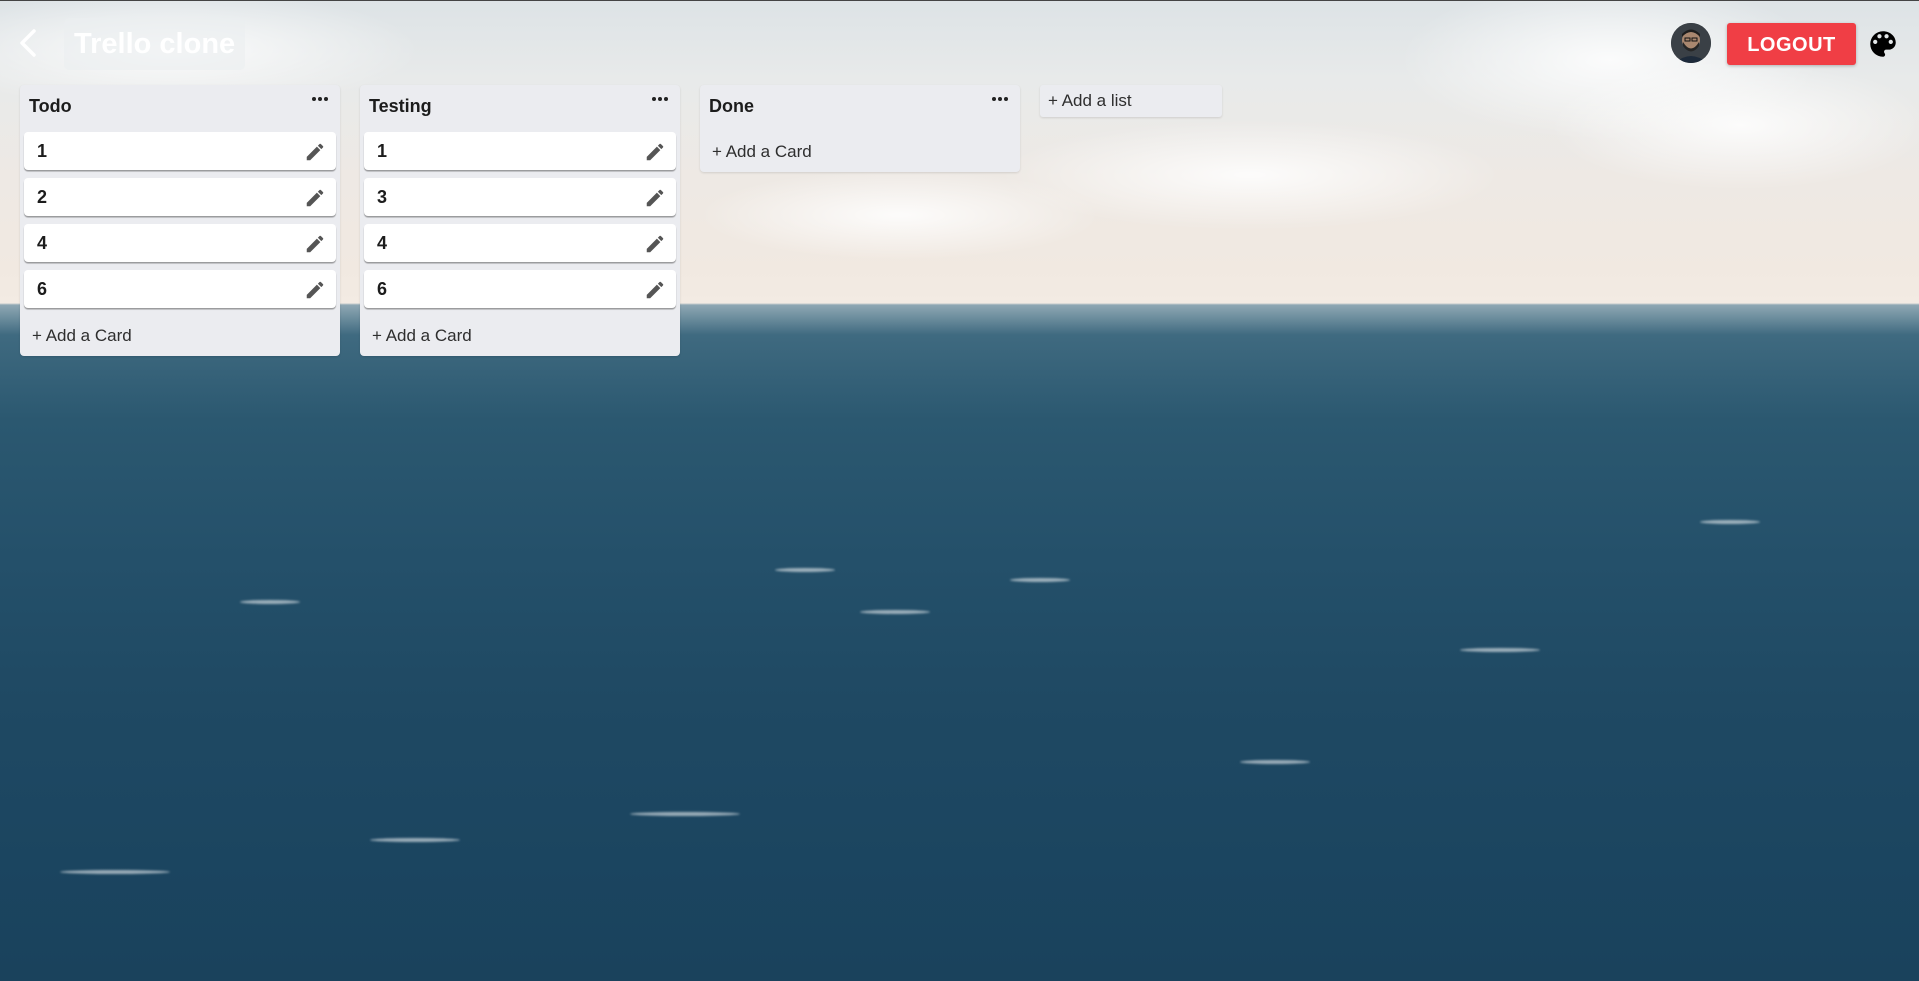 The width and height of the screenshot is (1919, 981). What do you see at coordinates (959, 42) in the screenshot?
I see `top-bar: Trello clone LOGOUT` at bounding box center [959, 42].